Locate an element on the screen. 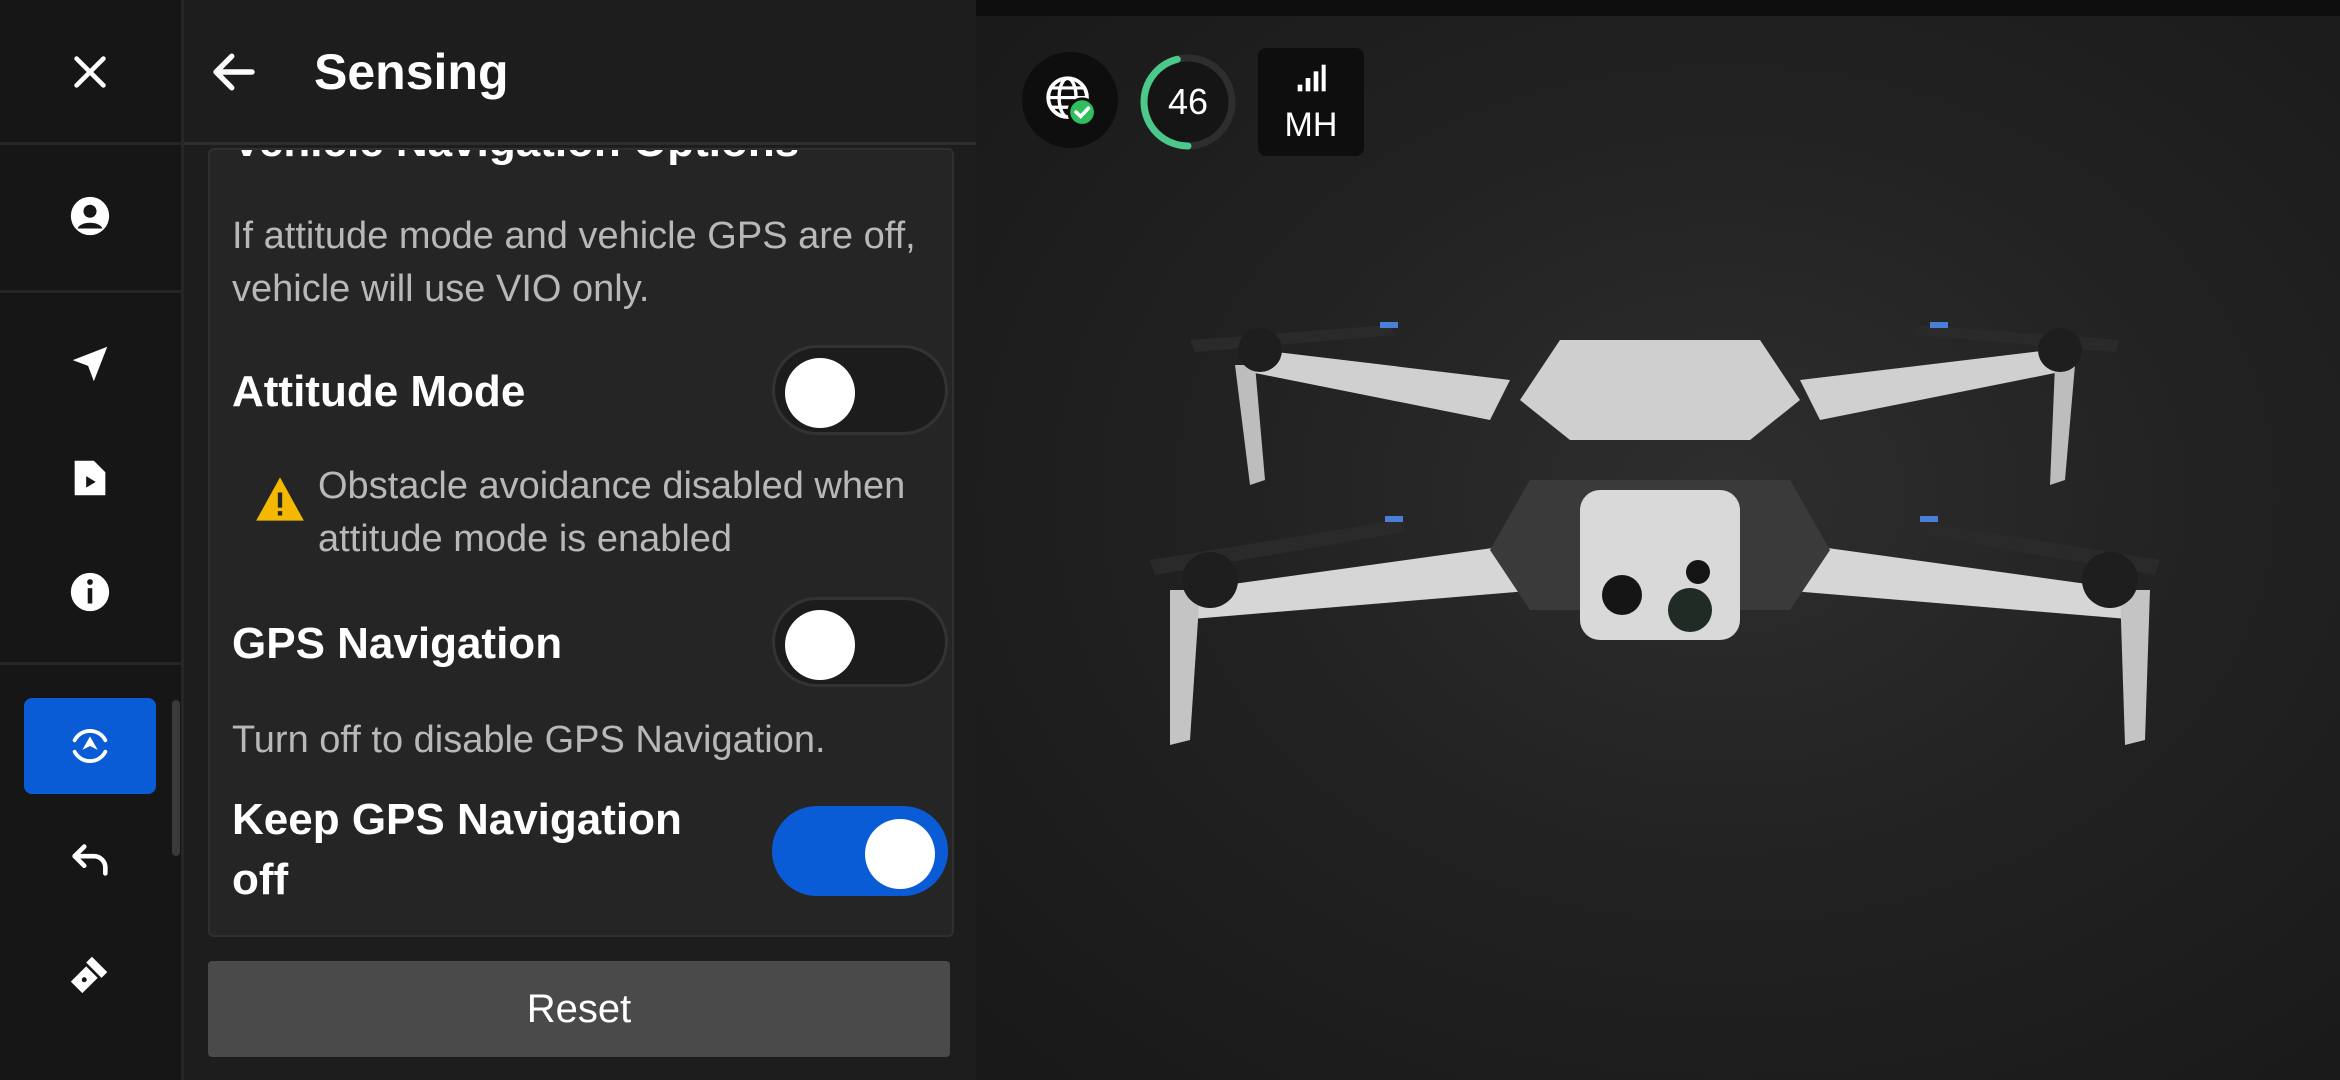  attitude-mode-toggle is located at coordinates (860, 390).